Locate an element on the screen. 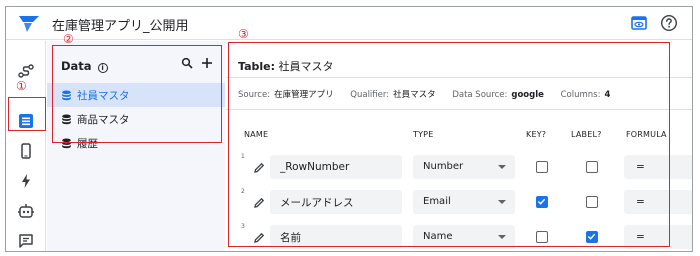 Image resolution: width=700 pixels, height=256 pixels. rail-item-data is located at coordinates (26, 121).